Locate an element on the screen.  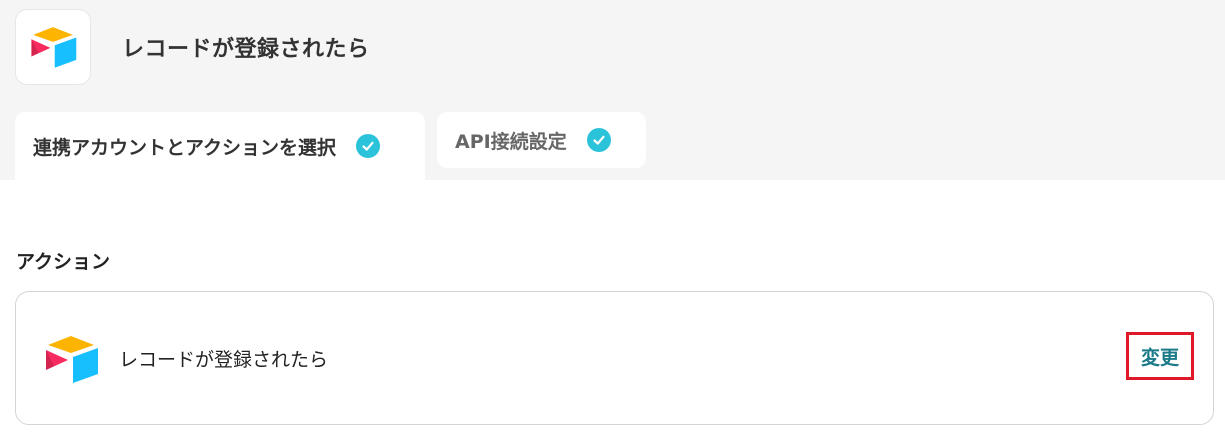
page-title: レコードが登録されたら is located at coordinates (246, 49).